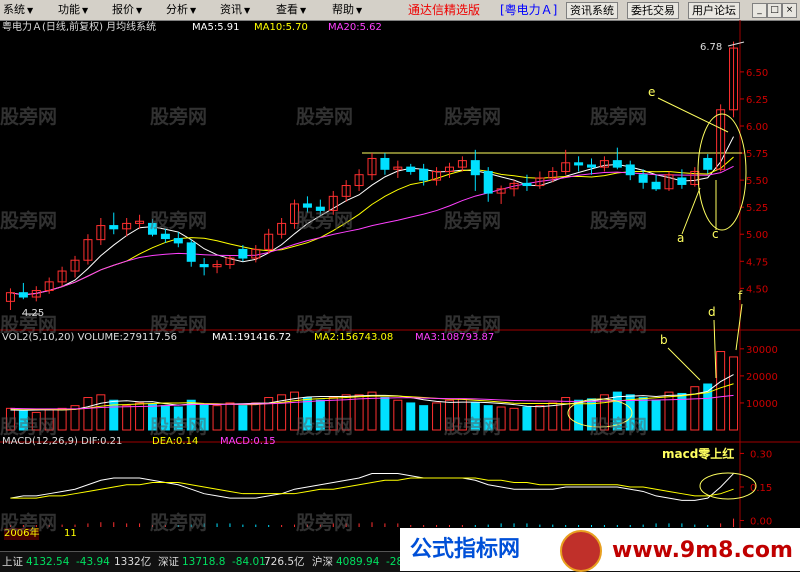  Describe the element at coordinates (287, 9) in the screenshot. I see `menu-view-label: 查看` at that location.